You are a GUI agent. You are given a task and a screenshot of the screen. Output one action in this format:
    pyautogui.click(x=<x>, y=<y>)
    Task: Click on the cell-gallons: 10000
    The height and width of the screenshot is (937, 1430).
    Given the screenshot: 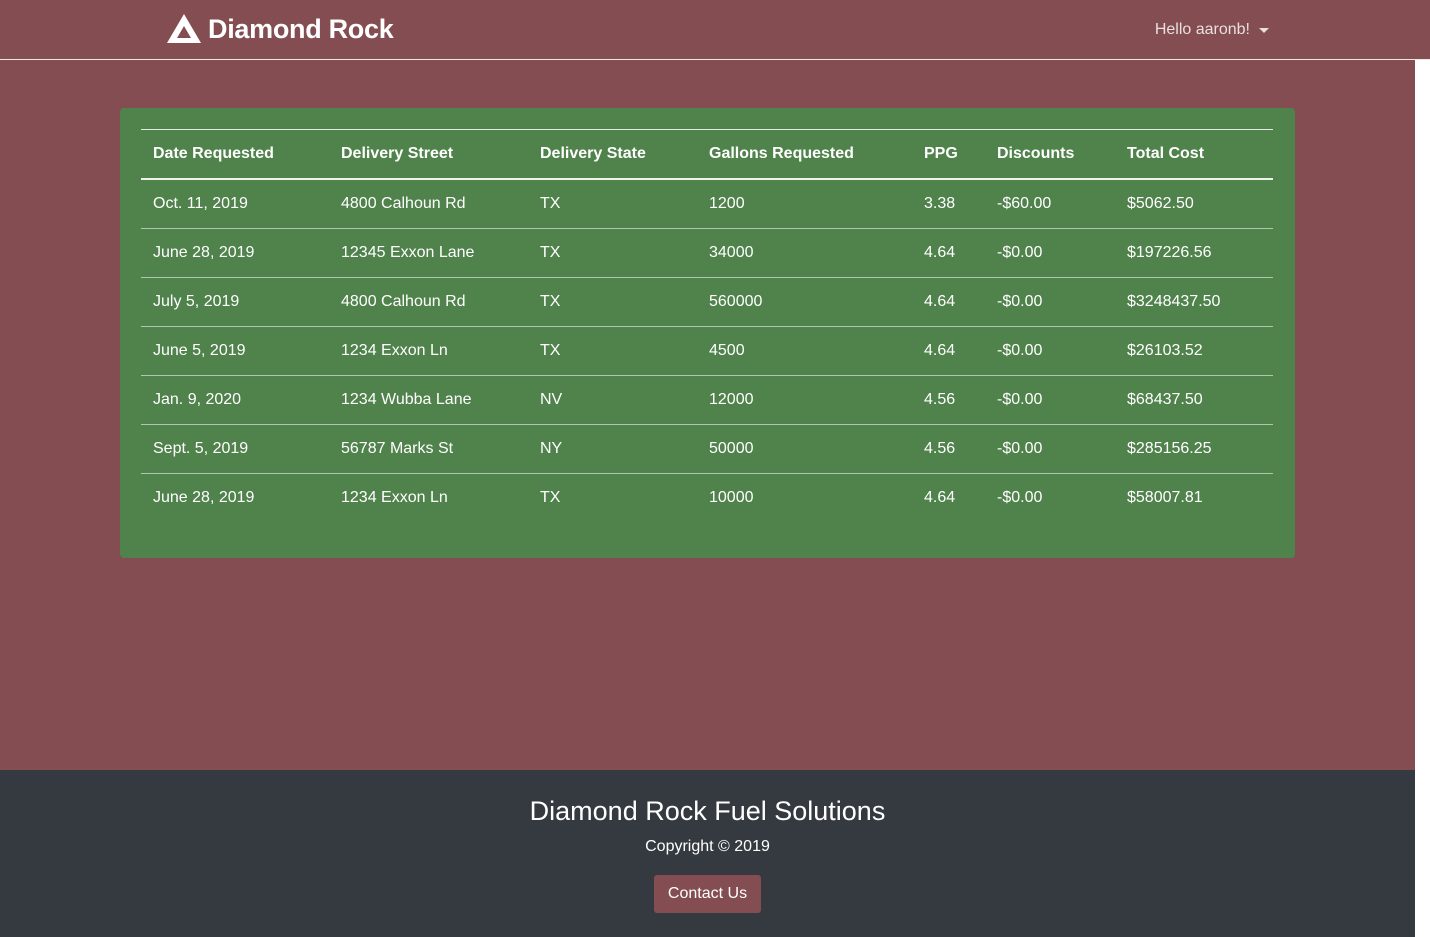 What is the action you would take?
    pyautogui.click(x=731, y=497)
    